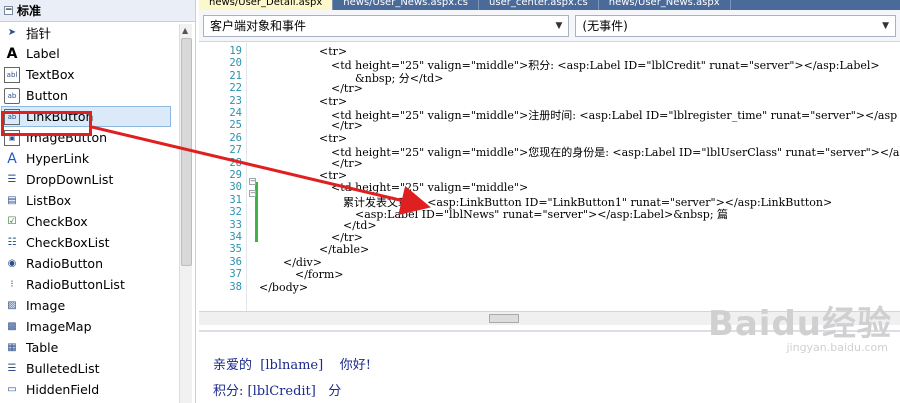 The width and height of the screenshot is (900, 403). Describe the element at coordinates (235, 199) in the screenshot. I see `line-number: 31` at that location.